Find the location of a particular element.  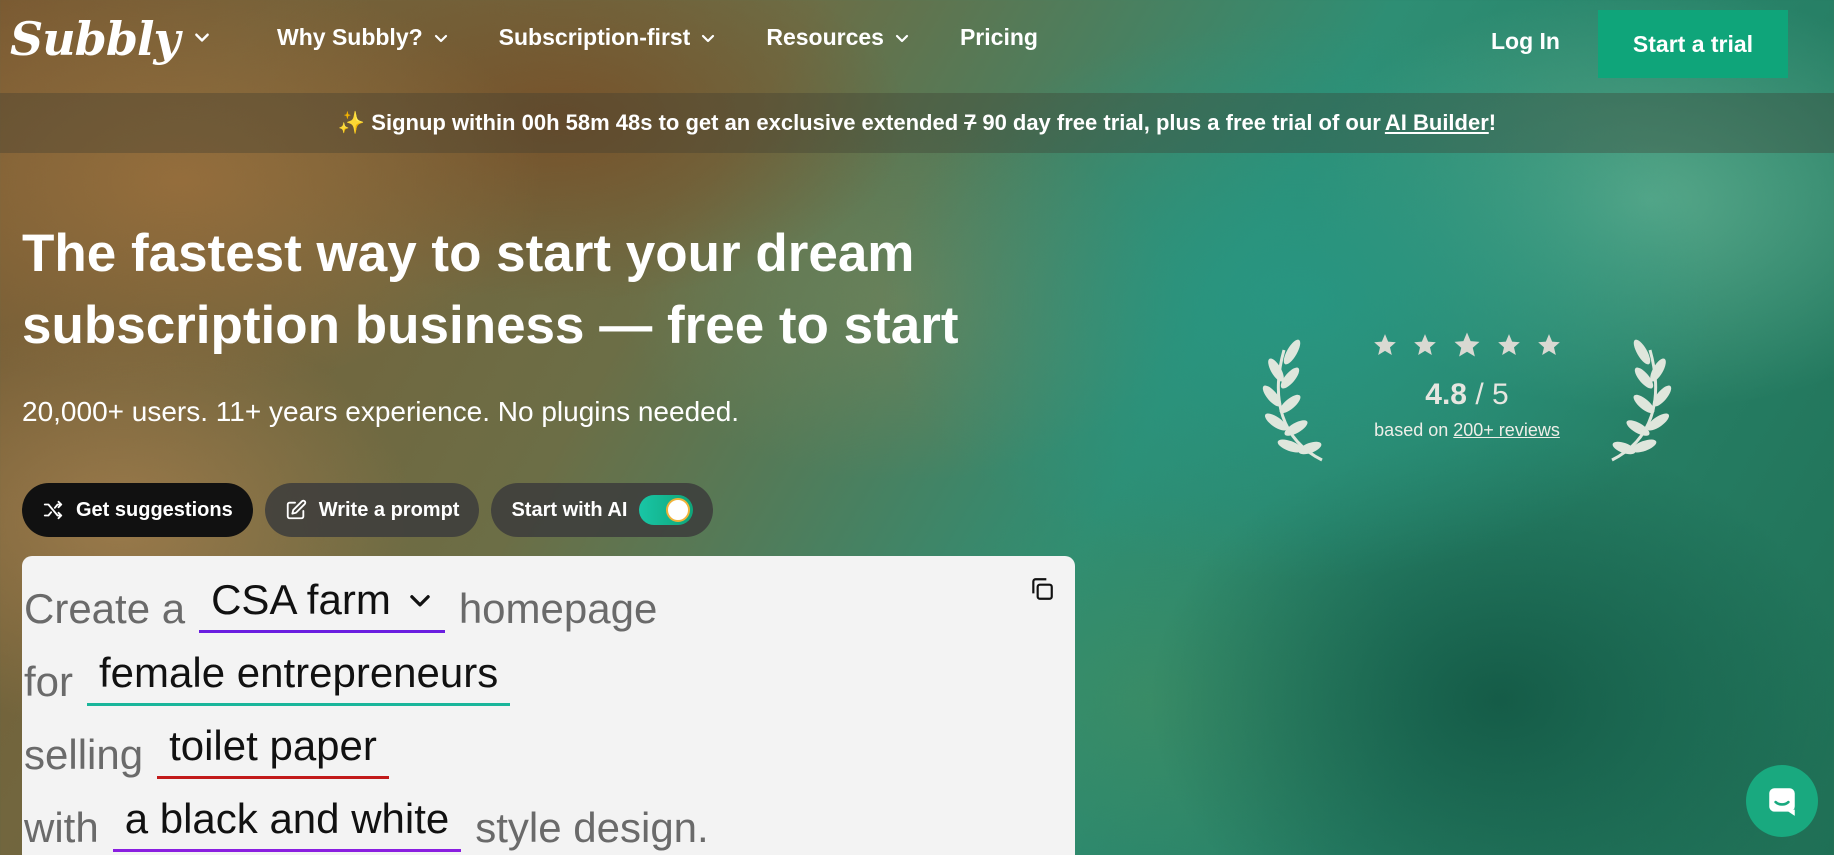

write-prompt-button: Write a prompt is located at coordinates (372, 510).